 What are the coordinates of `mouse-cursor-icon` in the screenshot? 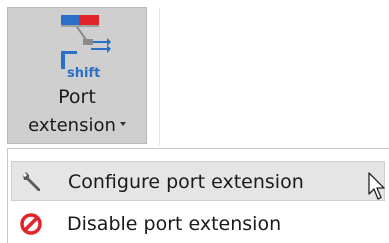 It's located at (376, 186).